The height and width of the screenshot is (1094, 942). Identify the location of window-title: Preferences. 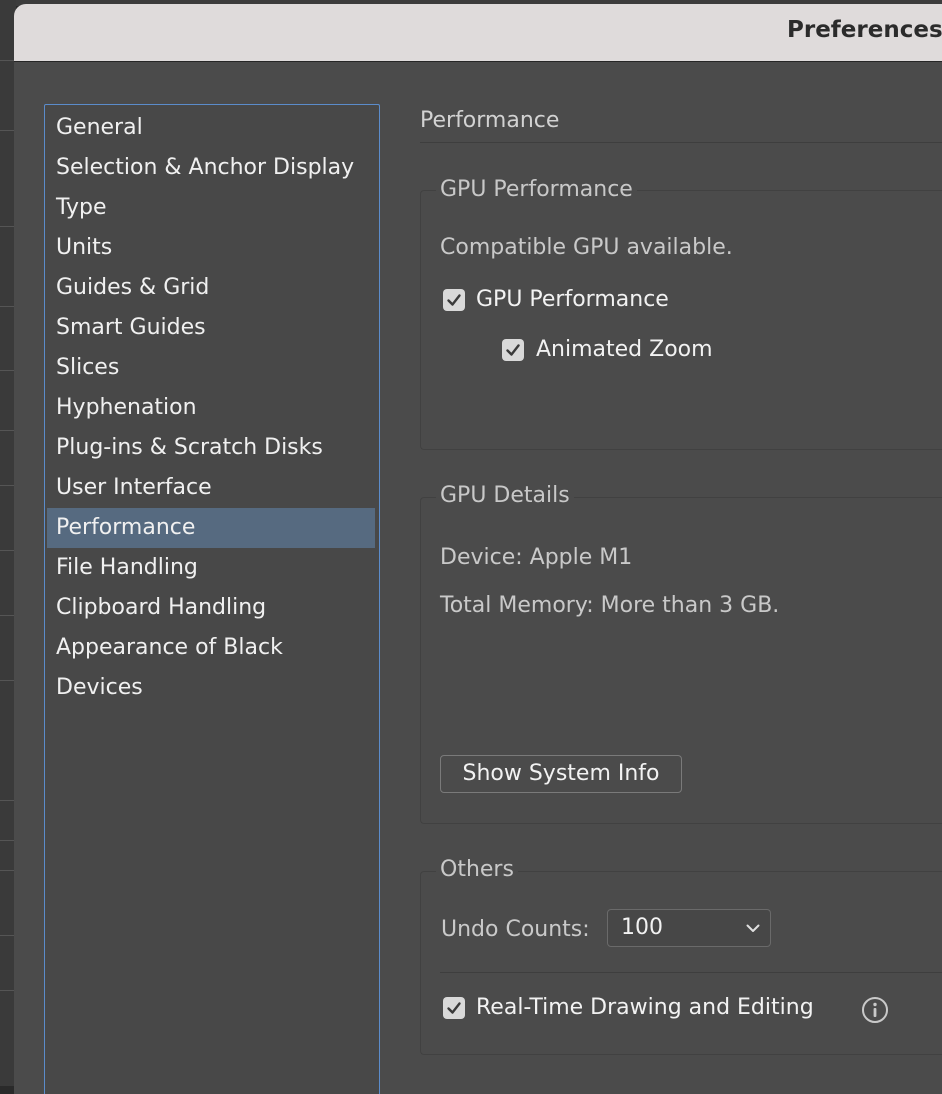
(864, 30).